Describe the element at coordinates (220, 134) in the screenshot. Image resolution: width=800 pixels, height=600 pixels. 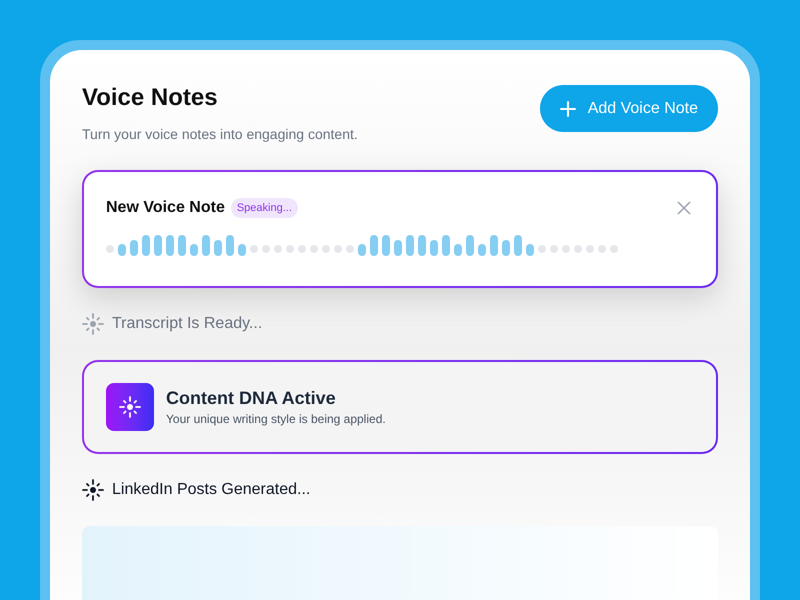
I see `page-subtitle: Turn your voice notes into engaging content.` at that location.